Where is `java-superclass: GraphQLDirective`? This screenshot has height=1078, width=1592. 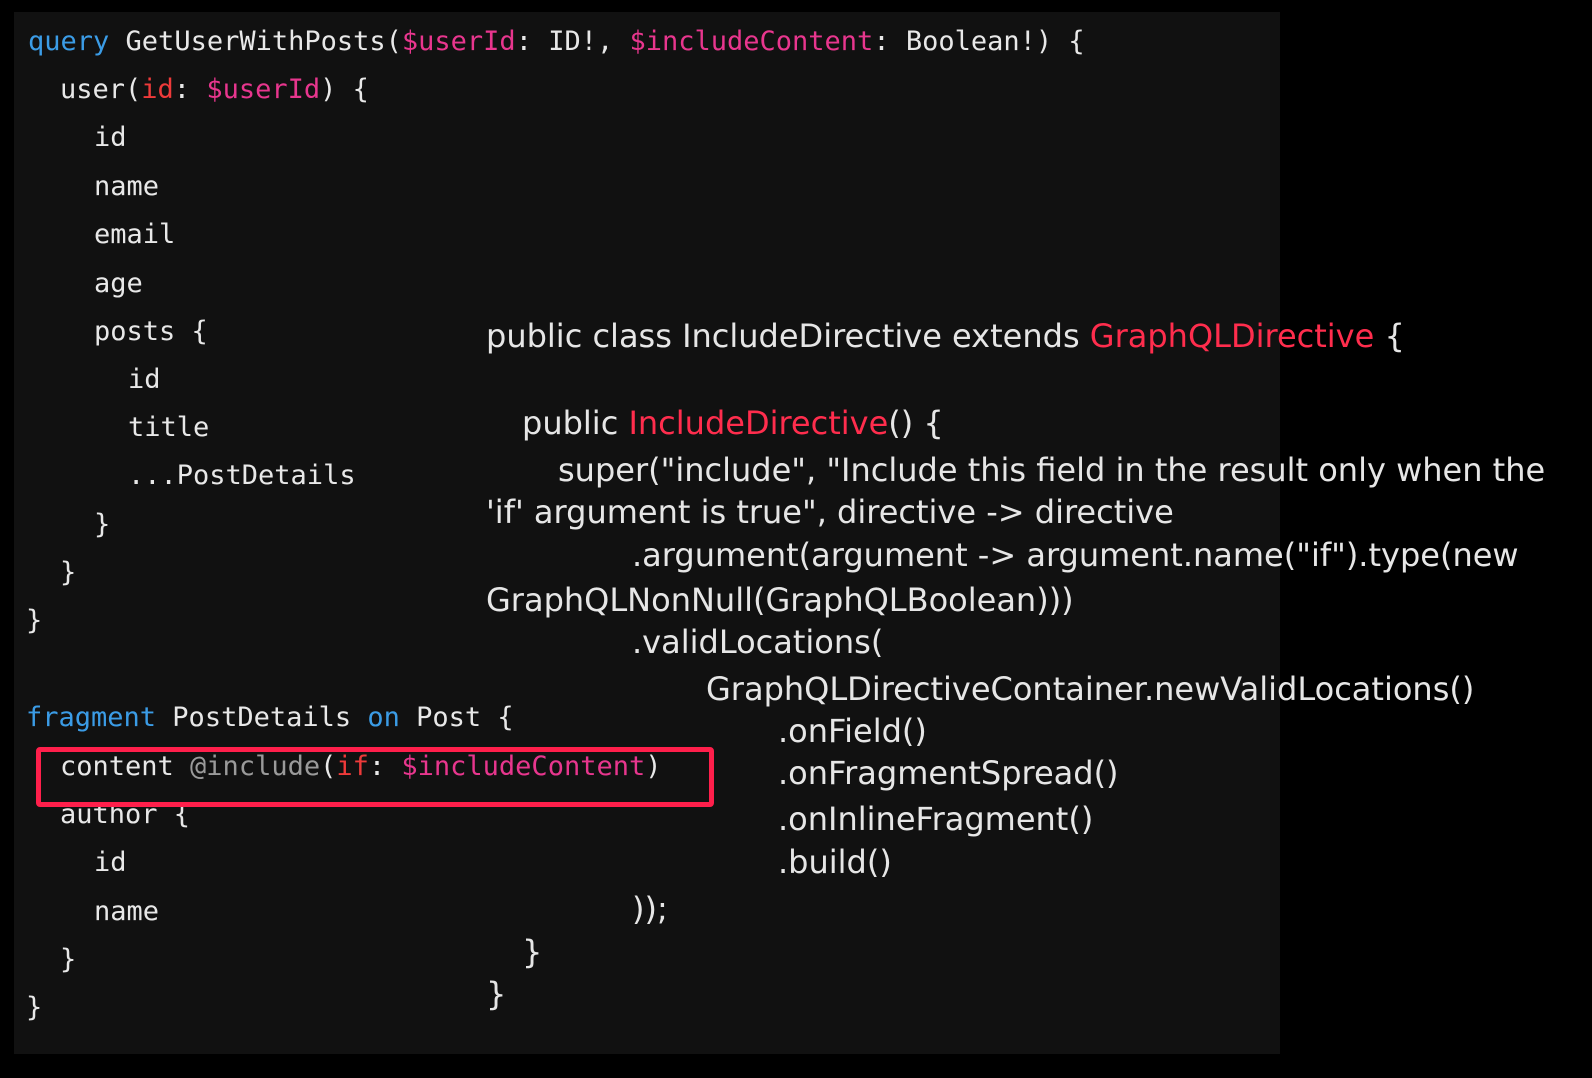
java-superclass: GraphQLDirective is located at coordinates (1232, 336).